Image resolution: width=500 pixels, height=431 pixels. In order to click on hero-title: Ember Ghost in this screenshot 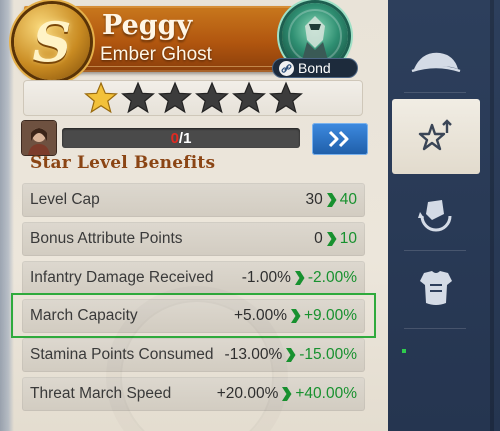, I will do `click(156, 54)`.